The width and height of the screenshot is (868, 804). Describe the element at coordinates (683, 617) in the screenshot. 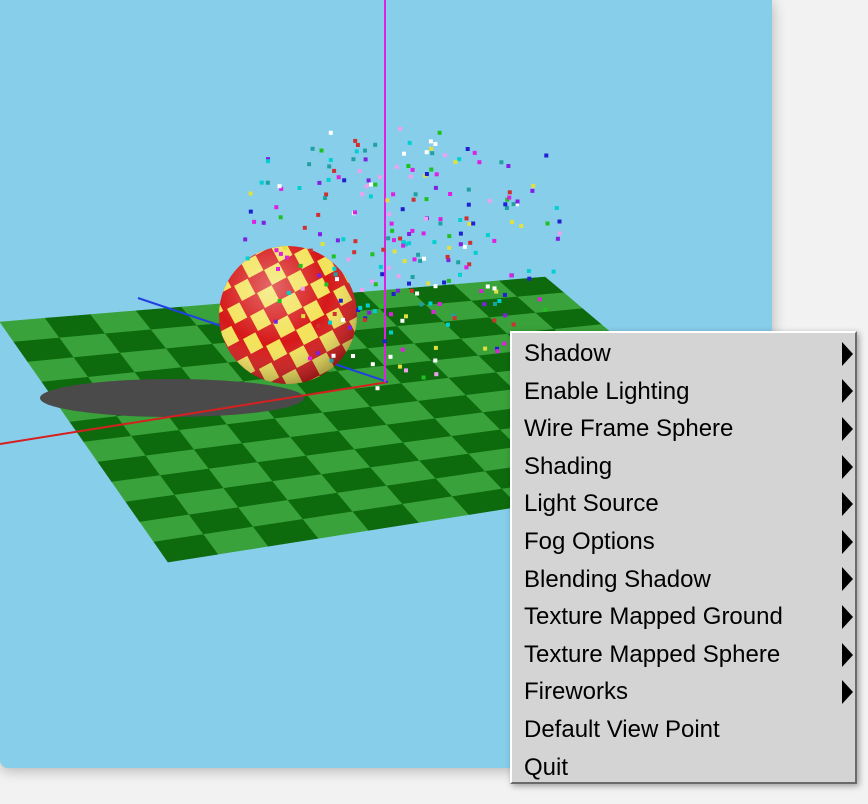

I see `menu-item-texture-mapped-ground: Texture Mapped Ground` at that location.